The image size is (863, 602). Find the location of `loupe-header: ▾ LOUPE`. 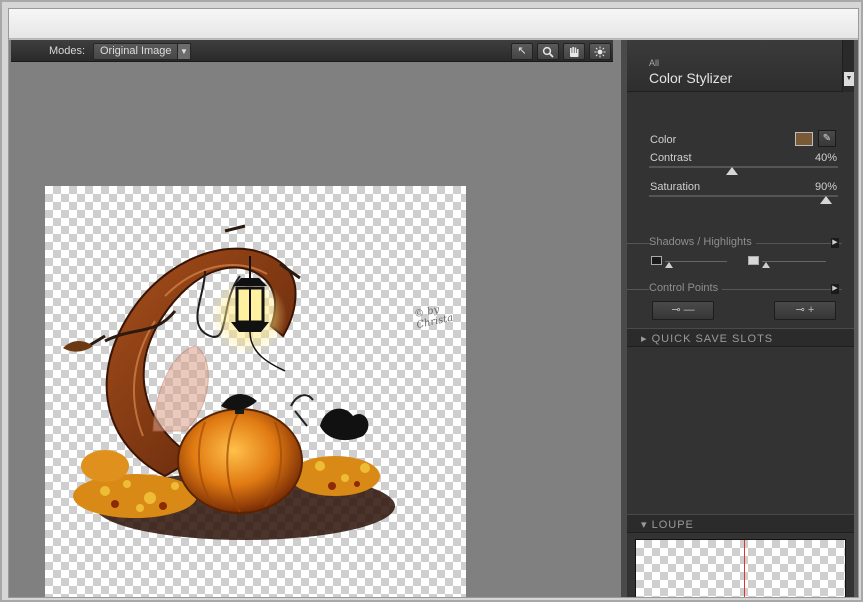

loupe-header: ▾ LOUPE is located at coordinates (740, 523).